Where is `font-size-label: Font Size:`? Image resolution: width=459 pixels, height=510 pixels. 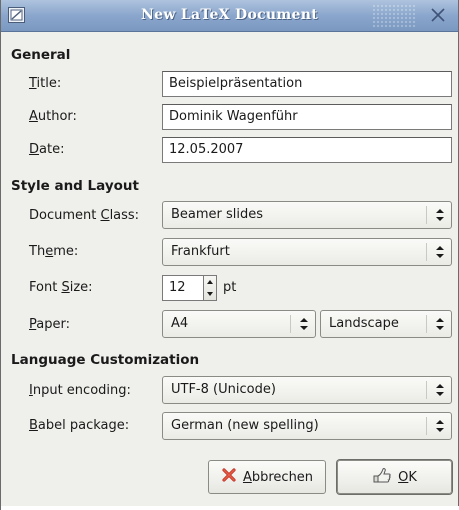
font-size-label: Font Size: is located at coordinates (61, 287).